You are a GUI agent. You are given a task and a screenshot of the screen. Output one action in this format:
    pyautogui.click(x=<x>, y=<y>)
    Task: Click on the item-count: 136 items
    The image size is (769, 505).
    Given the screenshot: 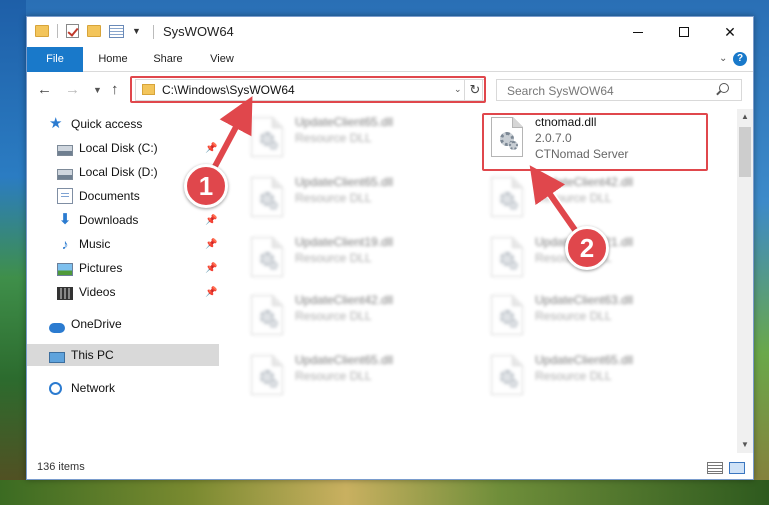 What is the action you would take?
    pyautogui.click(x=61, y=467)
    